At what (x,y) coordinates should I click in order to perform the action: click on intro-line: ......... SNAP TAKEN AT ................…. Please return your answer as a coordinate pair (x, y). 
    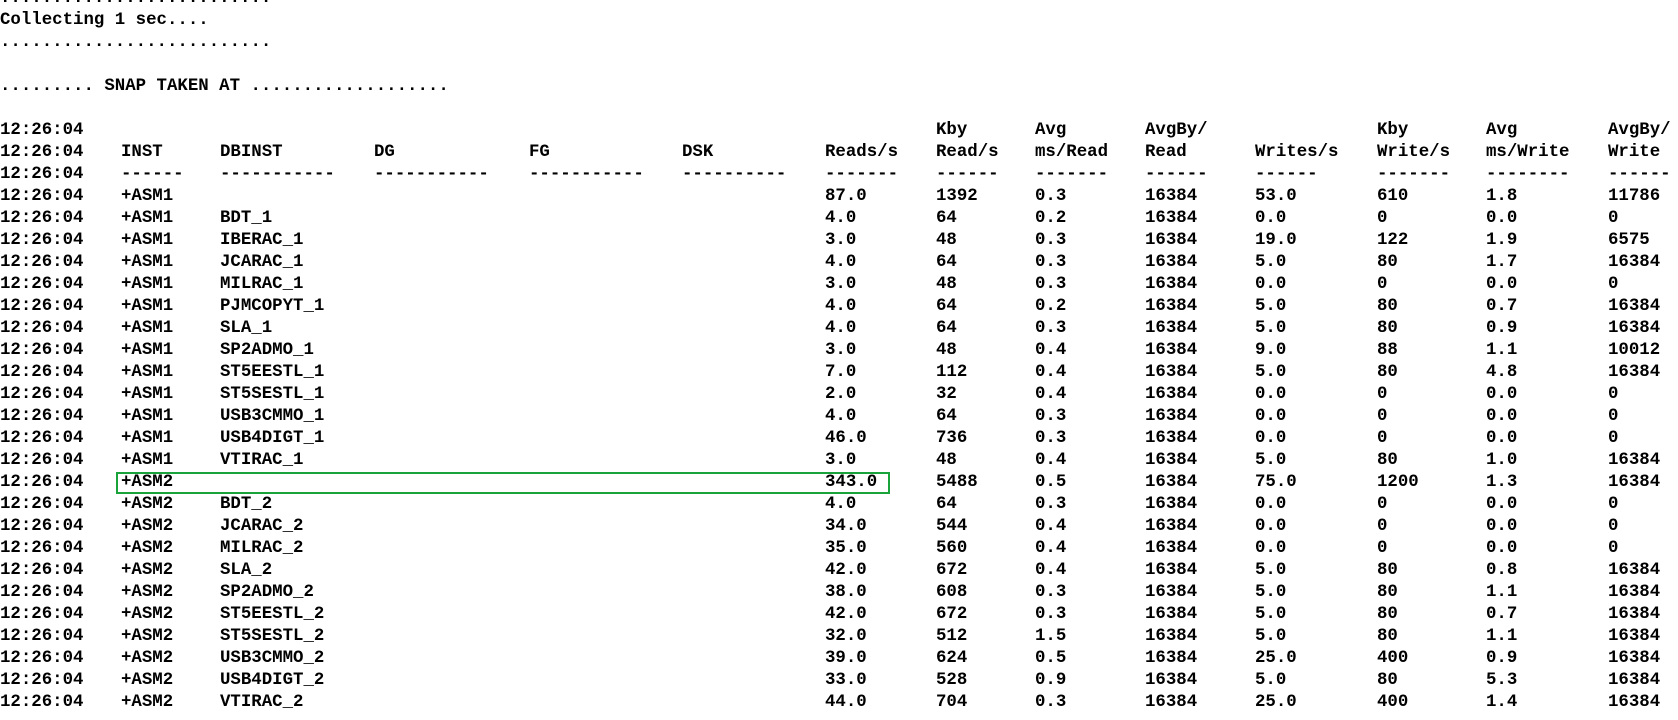
    Looking at the image, I should click on (224, 86).